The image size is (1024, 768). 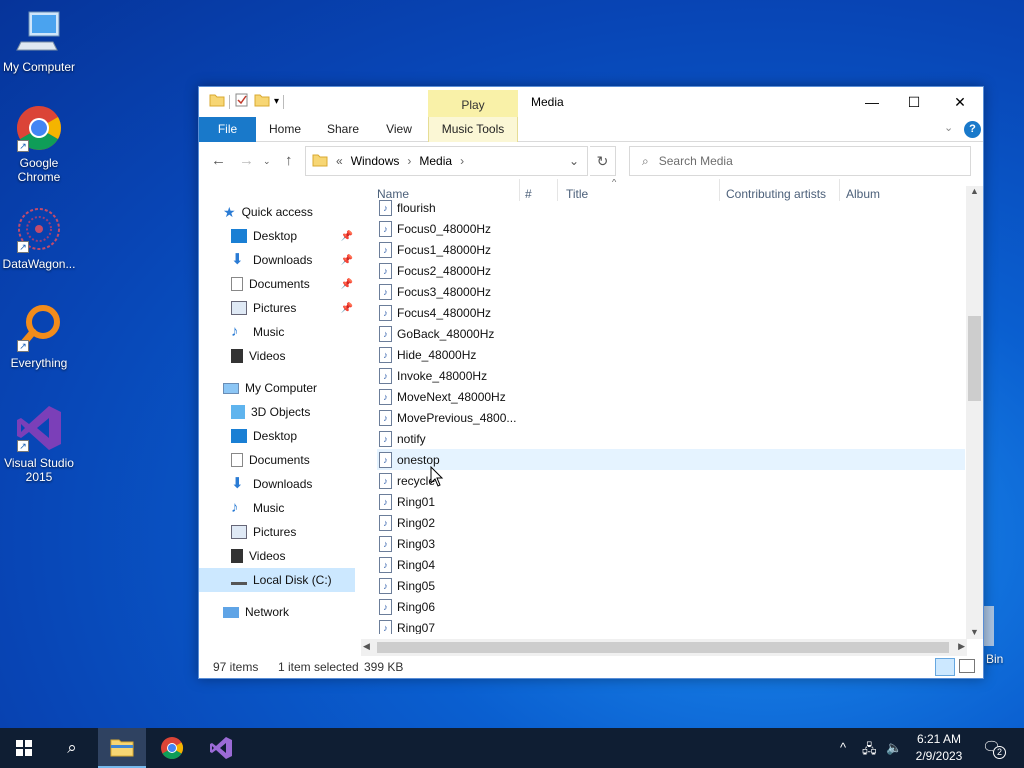 I want to click on nav-local-disk: Local Disk (C:), so click(x=277, y=580).